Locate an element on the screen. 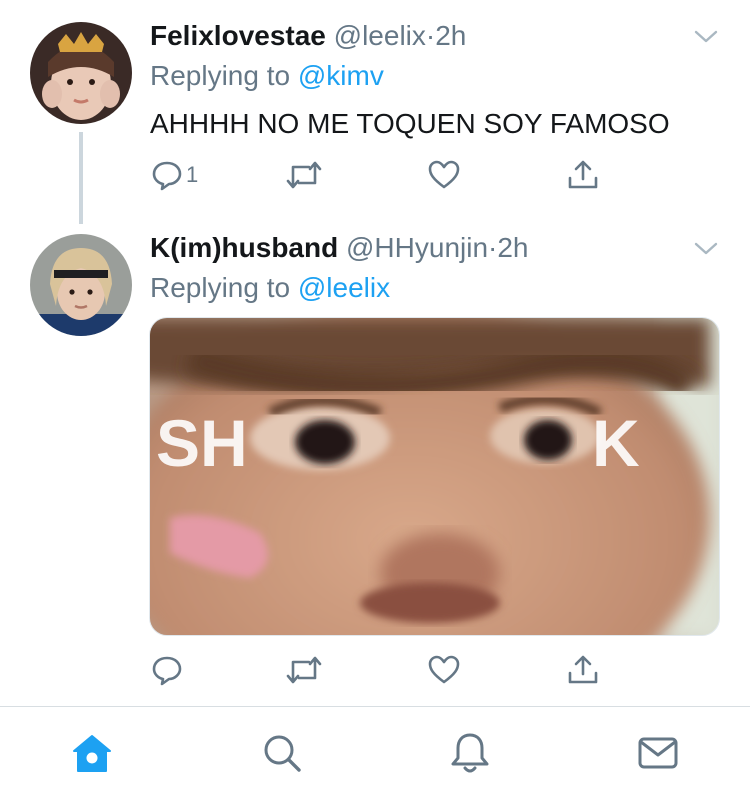  replying-to: Replying to @kimv is located at coordinates (267, 76).